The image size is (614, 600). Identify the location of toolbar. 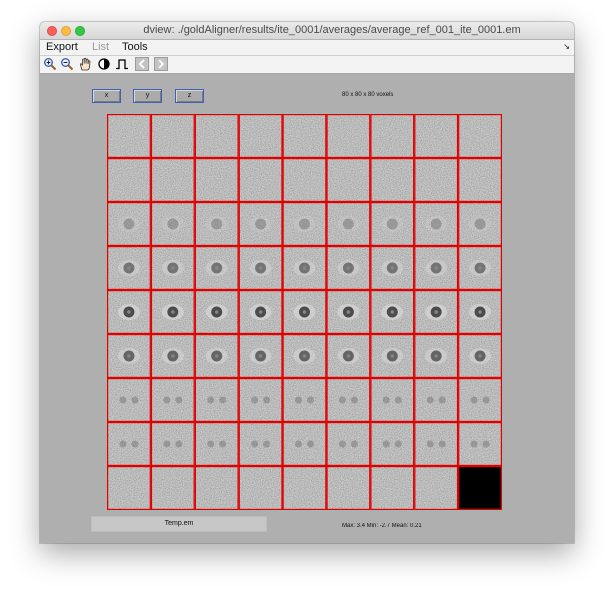
(307, 65).